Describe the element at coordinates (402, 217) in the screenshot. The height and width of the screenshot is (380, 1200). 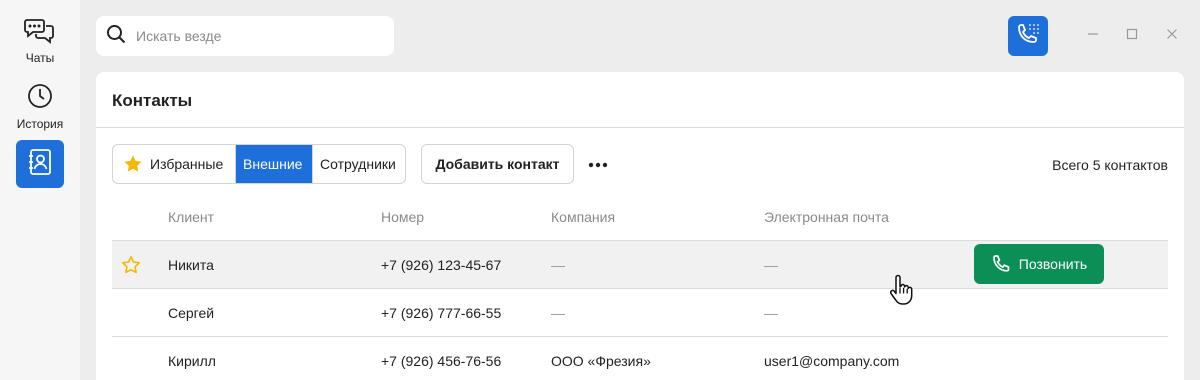
I see `column-header-number: Номер` at that location.